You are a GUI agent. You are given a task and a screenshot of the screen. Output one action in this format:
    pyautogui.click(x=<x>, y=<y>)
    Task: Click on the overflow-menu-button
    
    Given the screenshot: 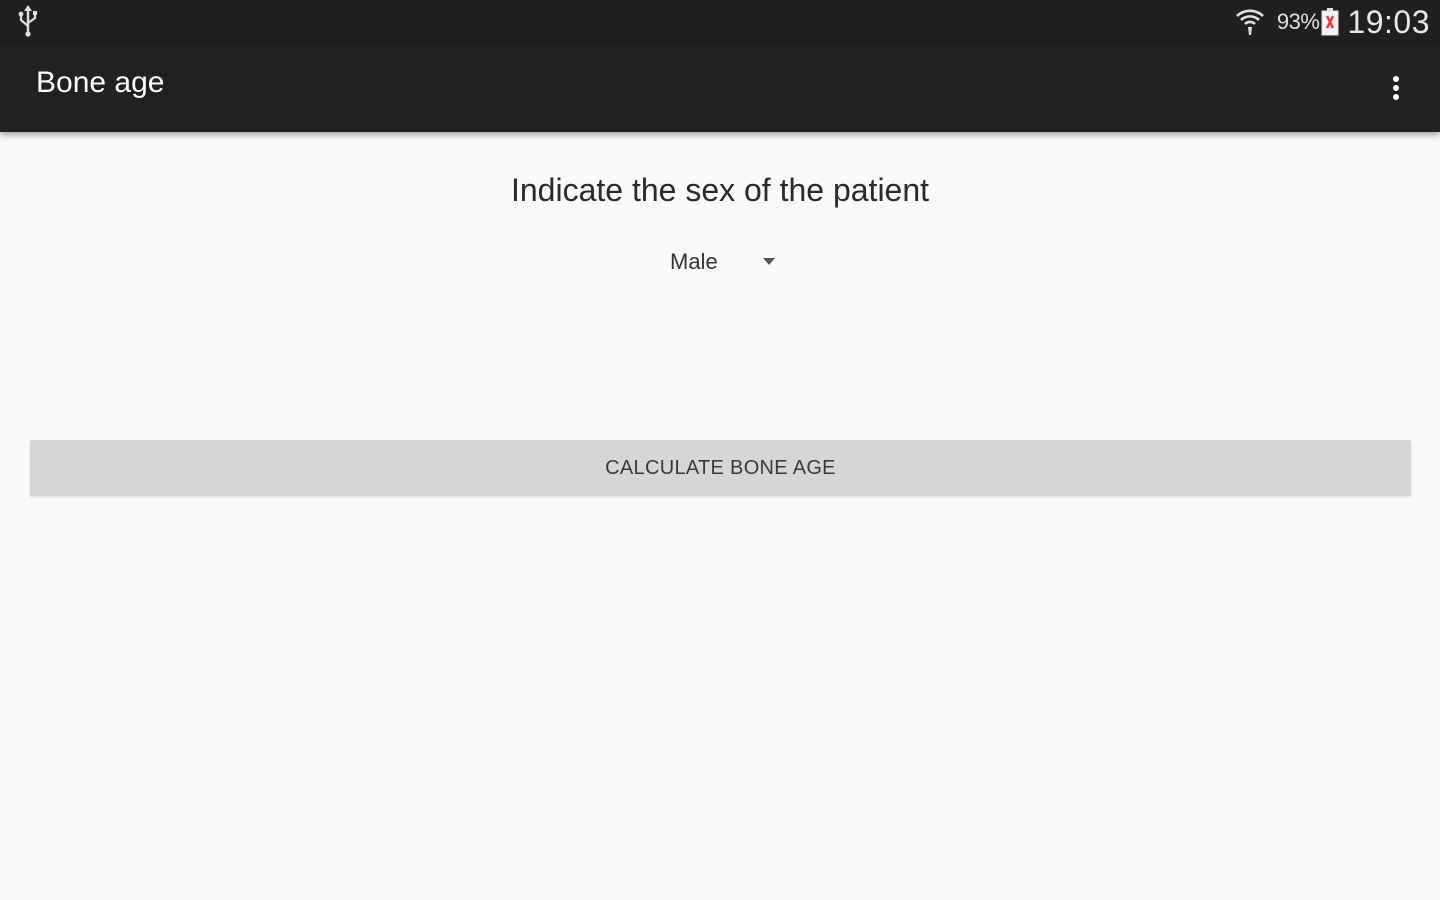 What is the action you would take?
    pyautogui.click(x=1396, y=88)
    